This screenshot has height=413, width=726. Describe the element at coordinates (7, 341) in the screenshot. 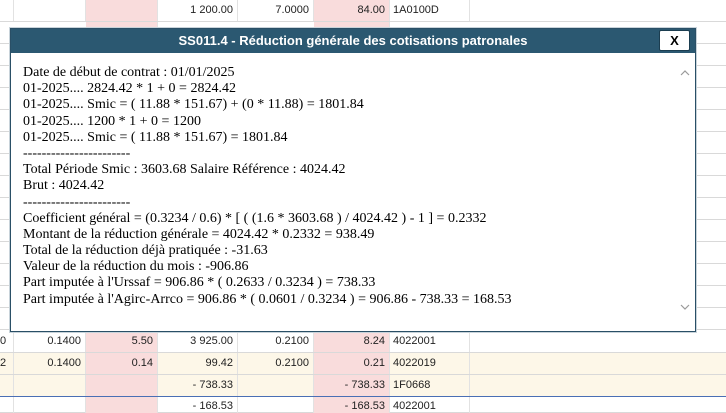

I see `table-cell: 0` at that location.